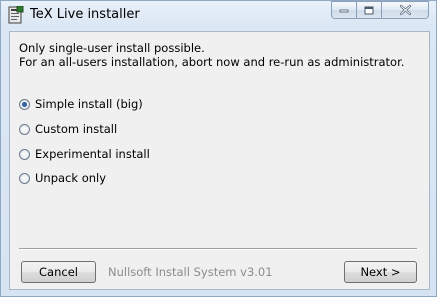 The image size is (437, 297). I want to click on minimize-button, so click(344, 10).